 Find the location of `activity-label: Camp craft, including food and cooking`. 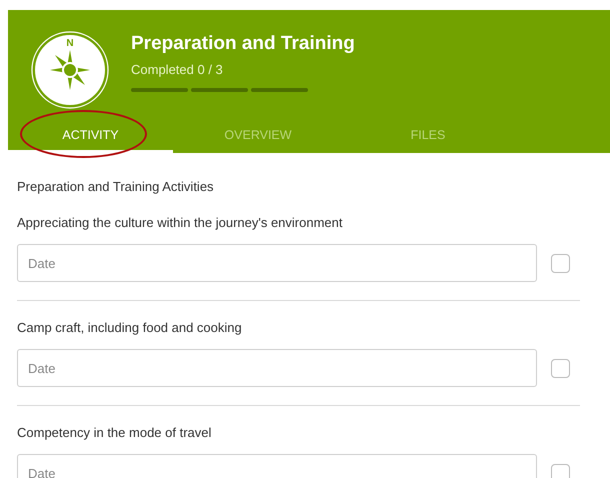

activity-label: Camp craft, including food and cooking is located at coordinates (130, 328).